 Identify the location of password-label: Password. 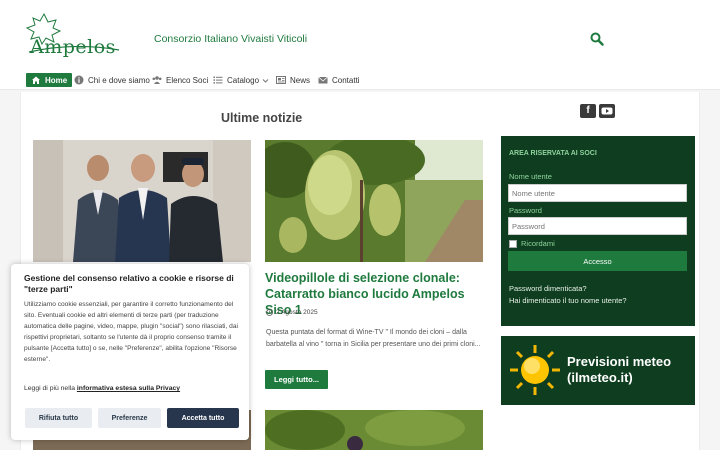
(525, 210).